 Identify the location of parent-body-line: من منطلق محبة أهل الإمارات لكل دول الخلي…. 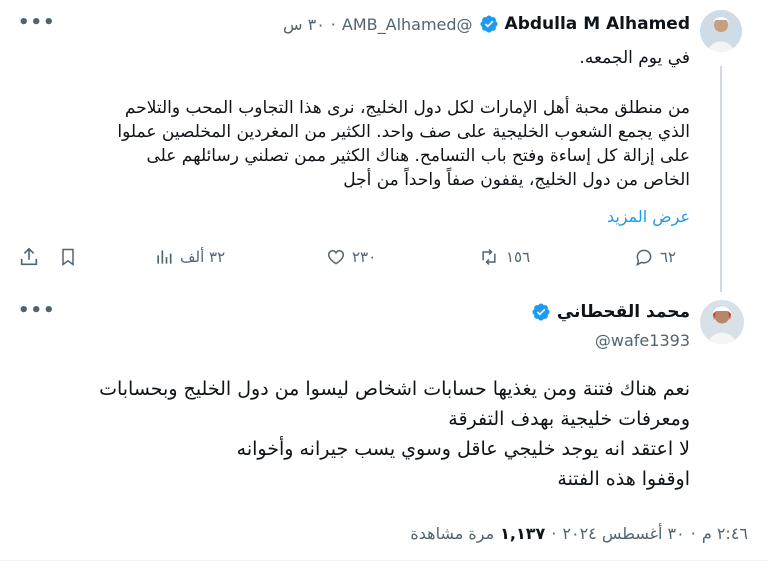
(407, 108).